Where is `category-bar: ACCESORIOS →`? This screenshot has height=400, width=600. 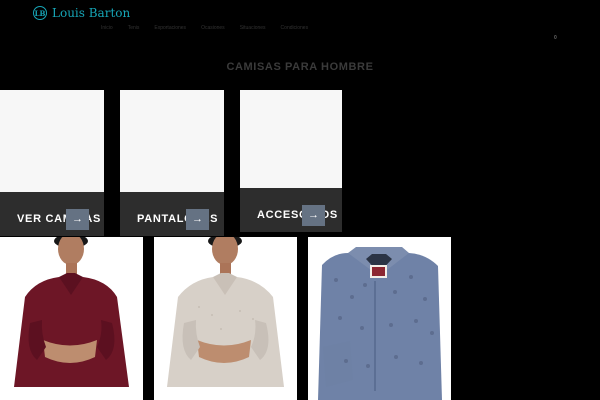
category-bar: ACCESORIOS → is located at coordinates (291, 210).